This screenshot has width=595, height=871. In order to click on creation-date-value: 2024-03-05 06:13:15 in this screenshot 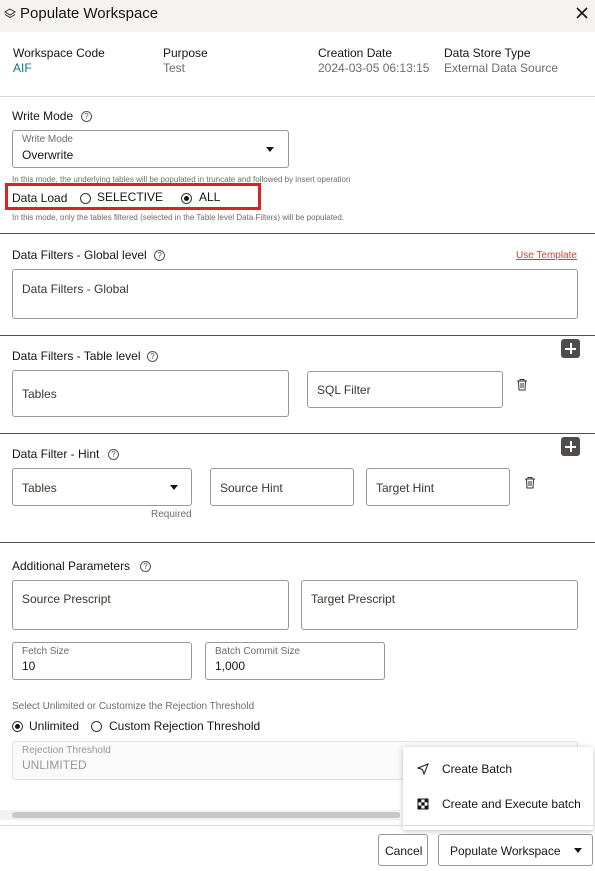, I will do `click(374, 68)`.